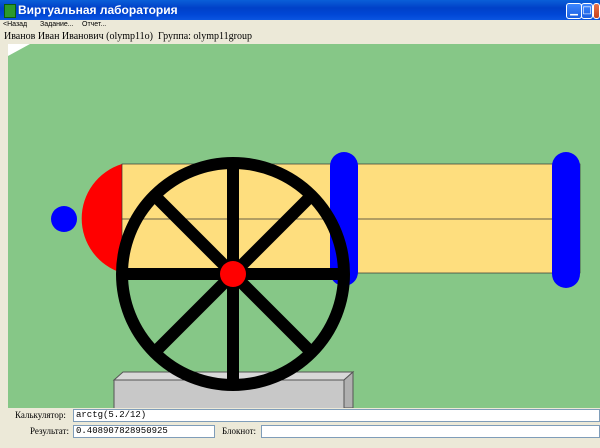 The image size is (600, 448). I want to click on user-group: Группа: olymp11group, so click(204, 36).